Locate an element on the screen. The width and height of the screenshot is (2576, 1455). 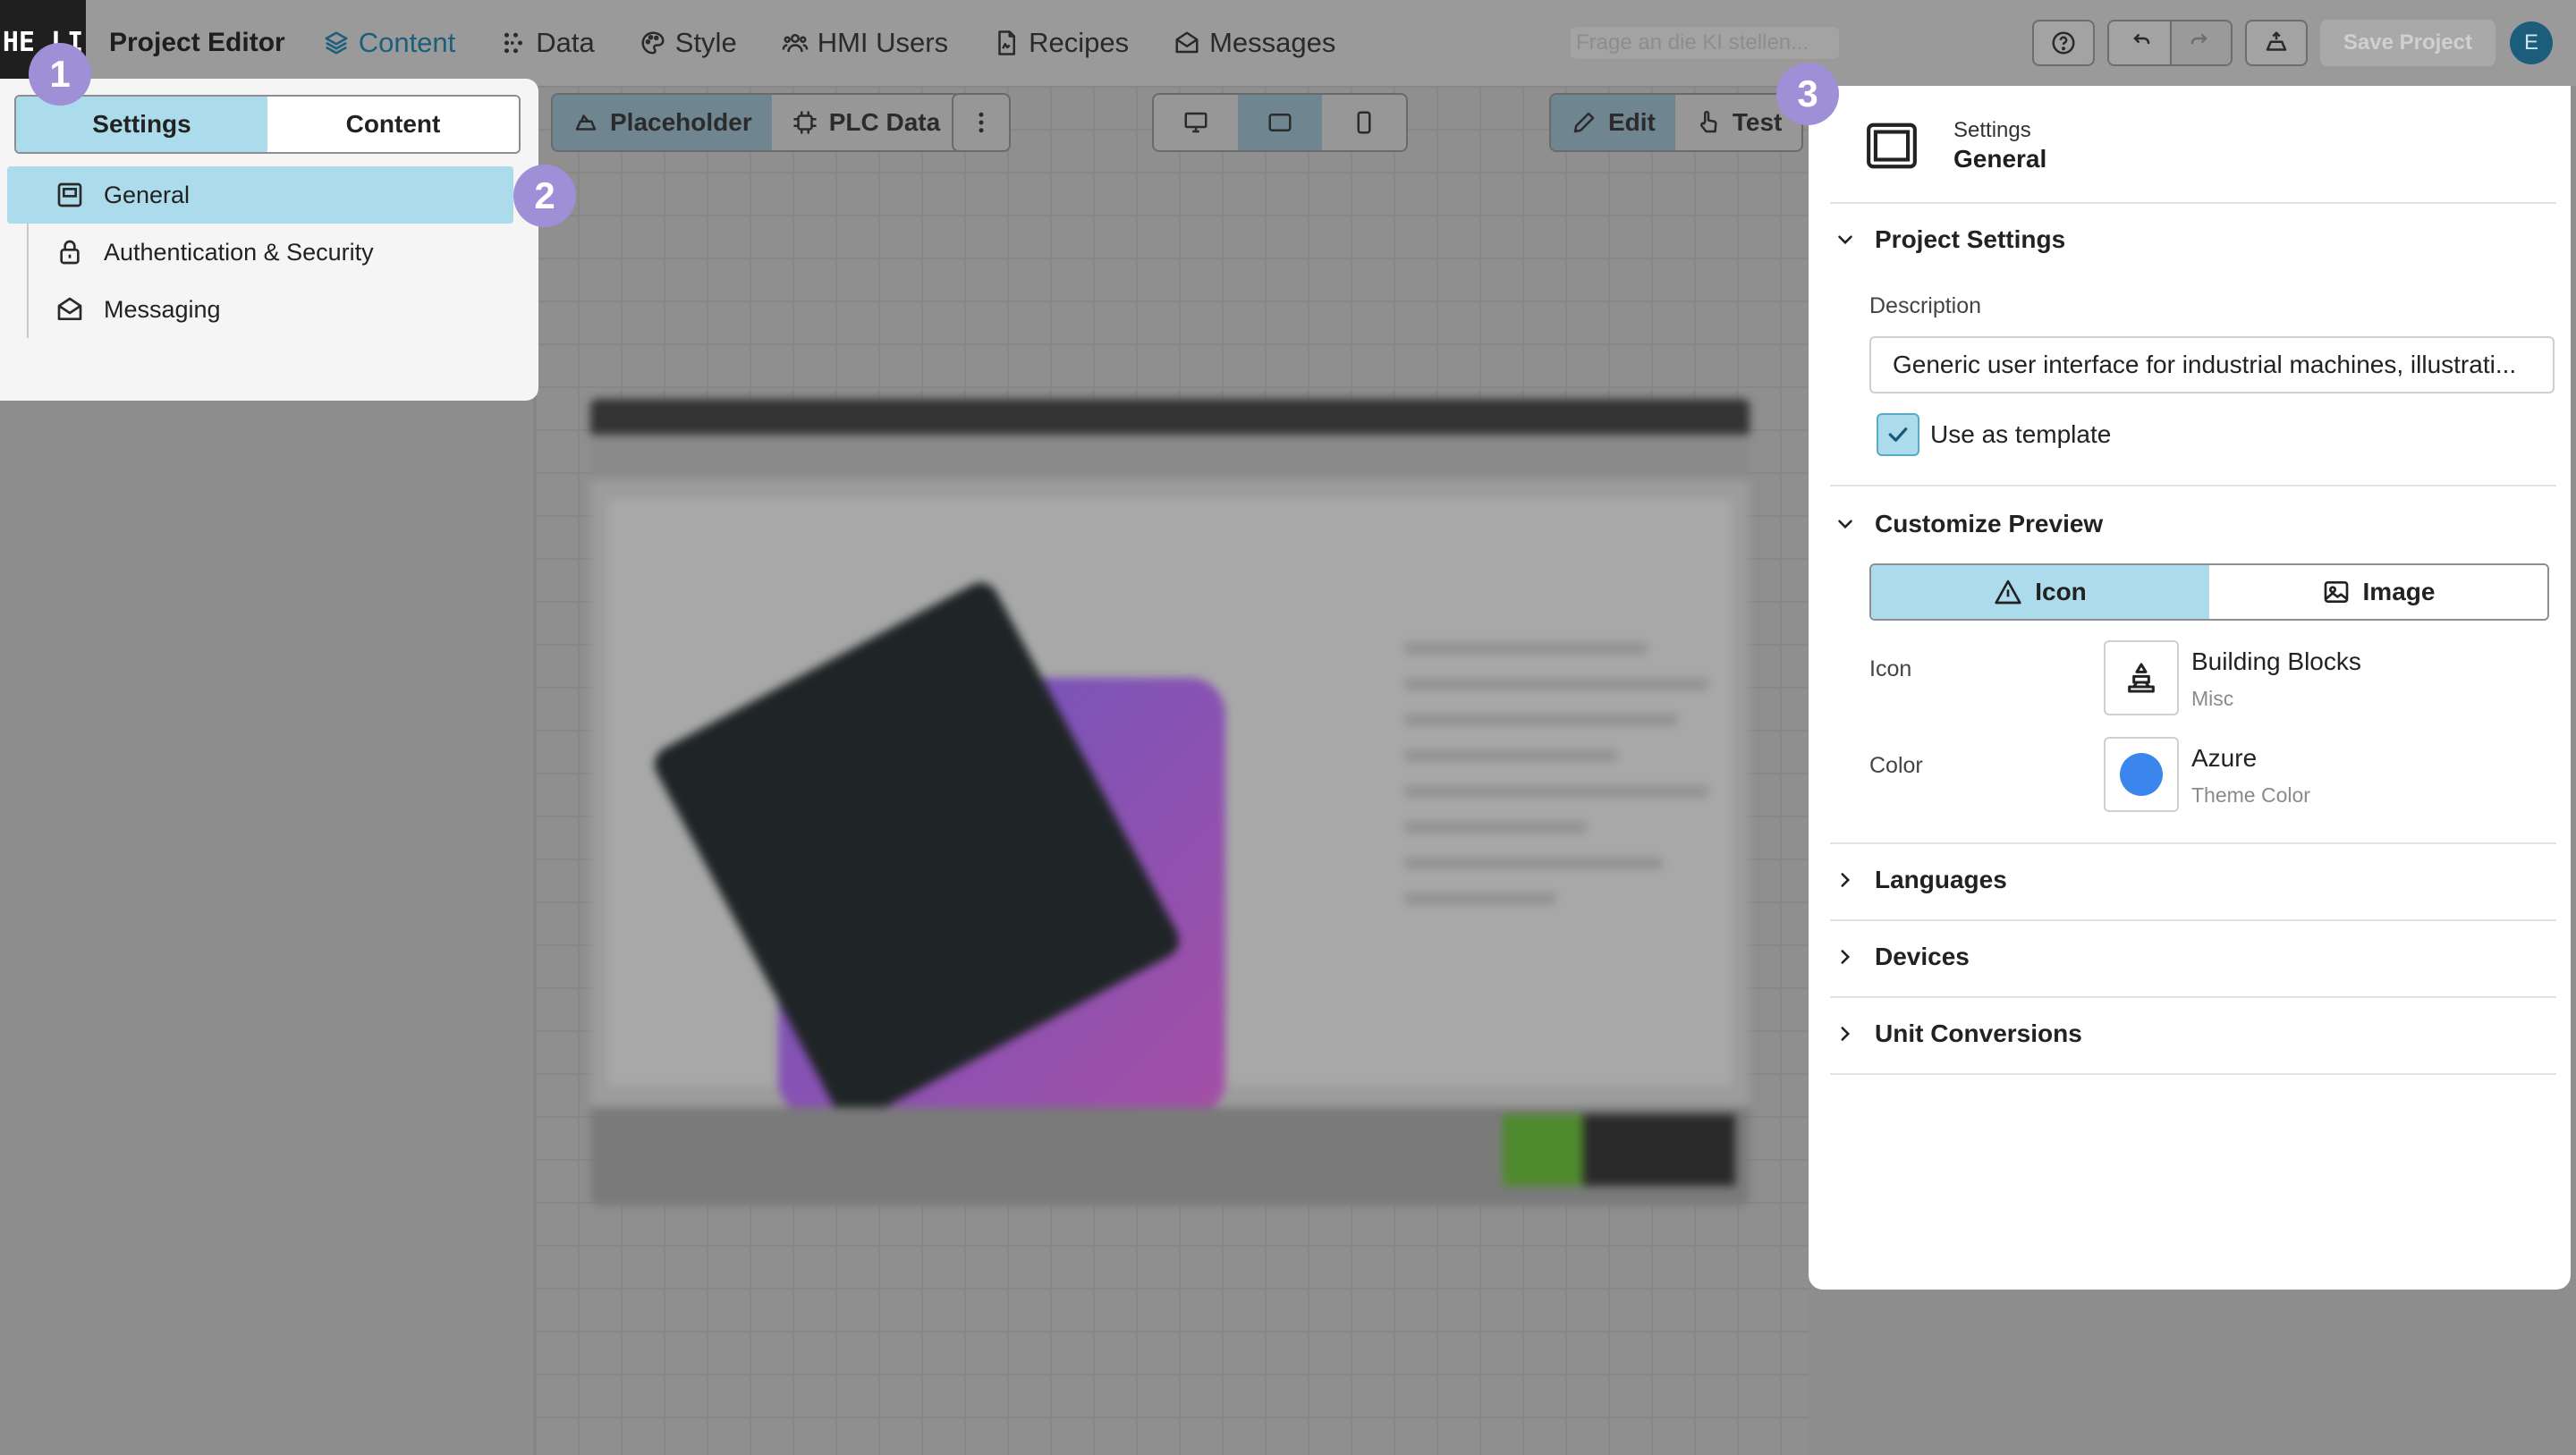
sidebar-item-label: General is located at coordinates (147, 195).